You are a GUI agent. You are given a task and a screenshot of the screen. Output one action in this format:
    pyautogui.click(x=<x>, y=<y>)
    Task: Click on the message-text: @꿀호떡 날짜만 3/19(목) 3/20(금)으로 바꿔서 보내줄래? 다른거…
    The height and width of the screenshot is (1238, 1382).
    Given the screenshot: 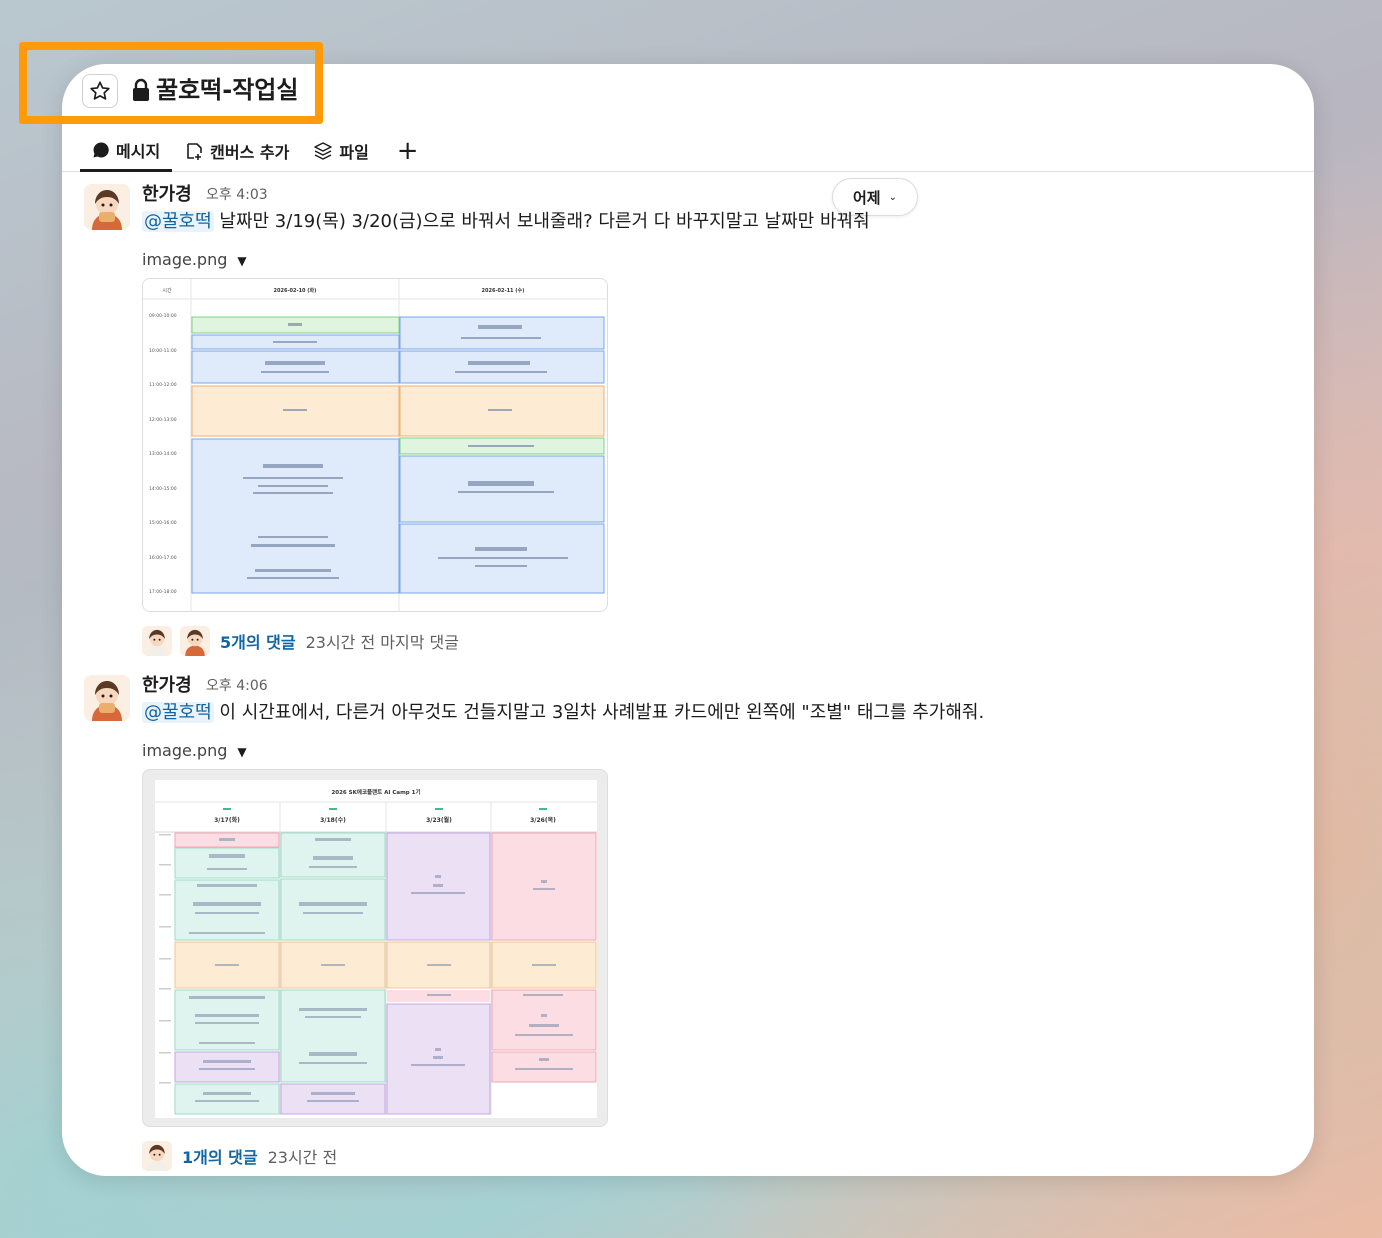 What is the action you would take?
    pyautogui.click(x=506, y=222)
    